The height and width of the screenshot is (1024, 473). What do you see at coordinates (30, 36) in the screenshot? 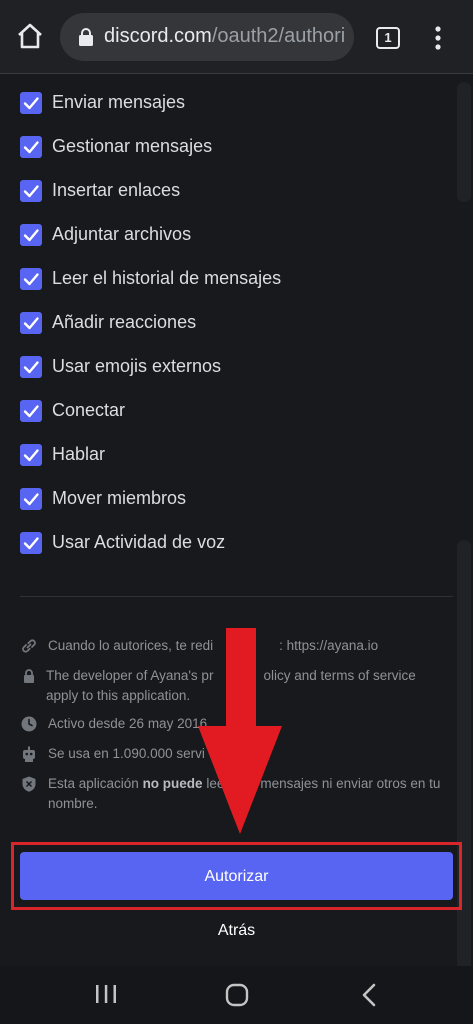
I see `home-icon` at bounding box center [30, 36].